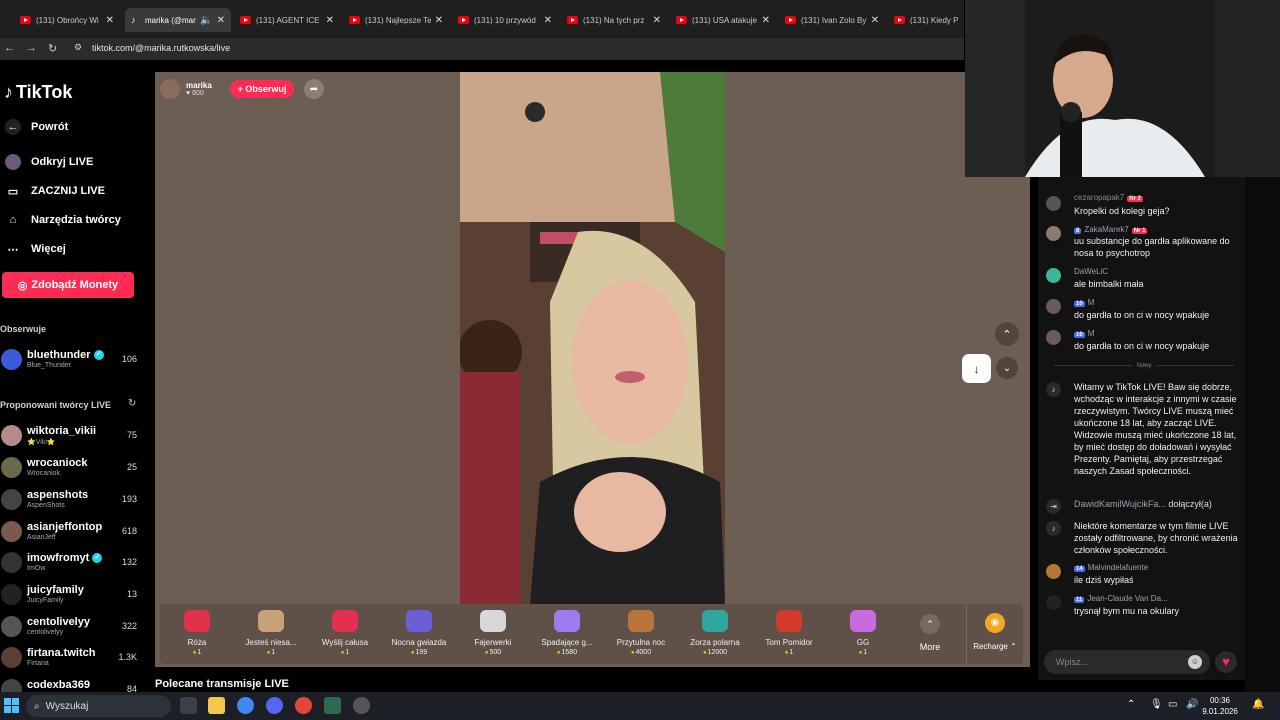 The height and width of the screenshot is (720, 1280). Describe the element at coordinates (132, 403) in the screenshot. I see `refresh-icon: ↻` at that location.